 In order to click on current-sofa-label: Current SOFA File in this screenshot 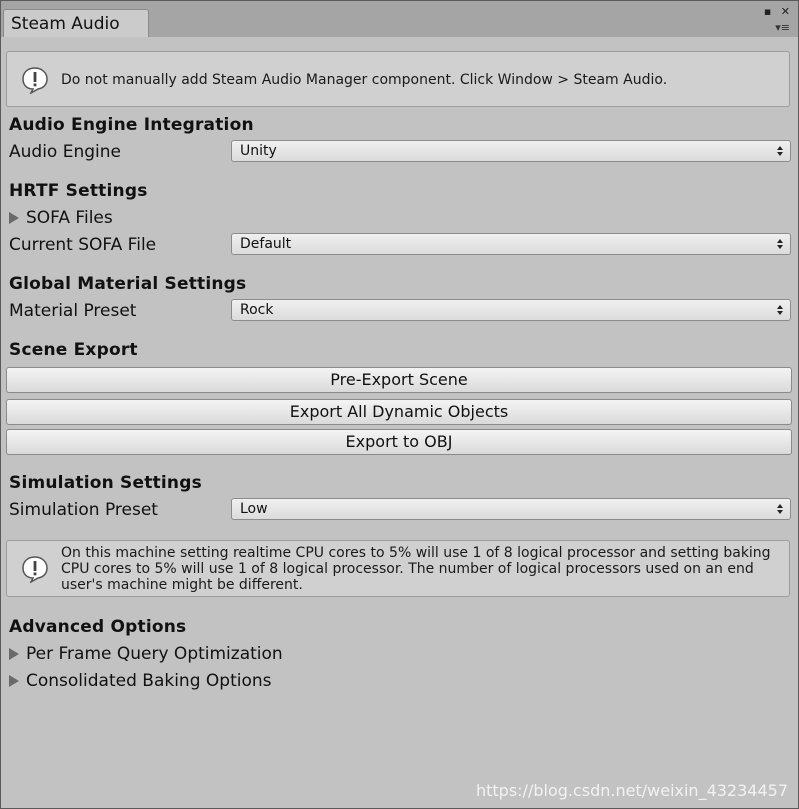, I will do `click(83, 245)`.